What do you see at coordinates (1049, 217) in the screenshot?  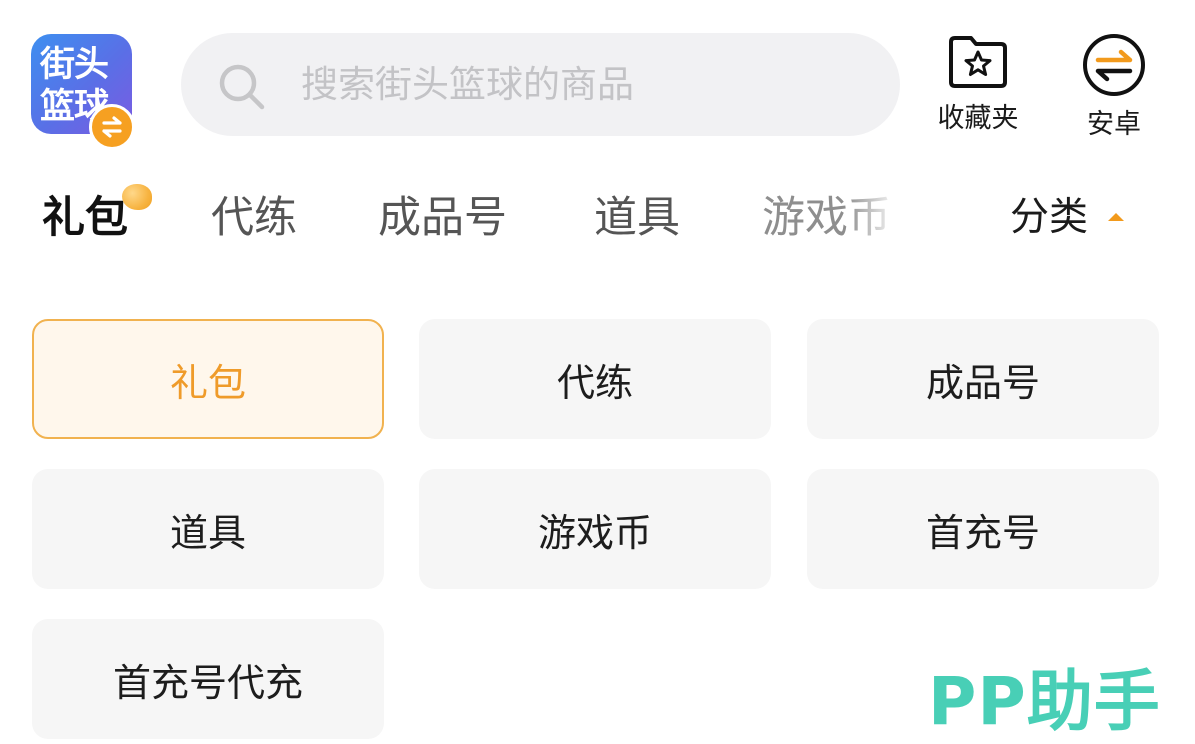 I see `category-label: 分类` at bounding box center [1049, 217].